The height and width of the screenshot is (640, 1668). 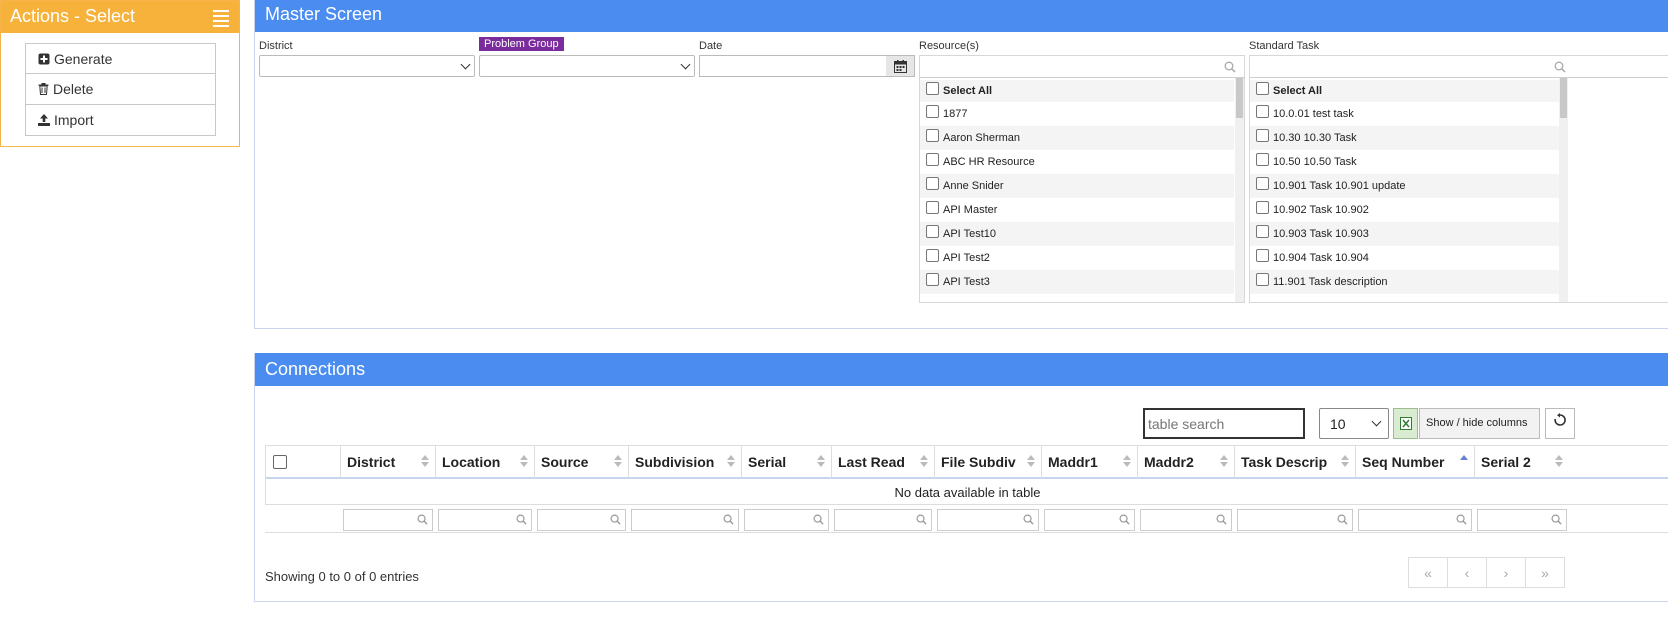 I want to click on resources-select-all: Select All, so click(x=1077, y=91).